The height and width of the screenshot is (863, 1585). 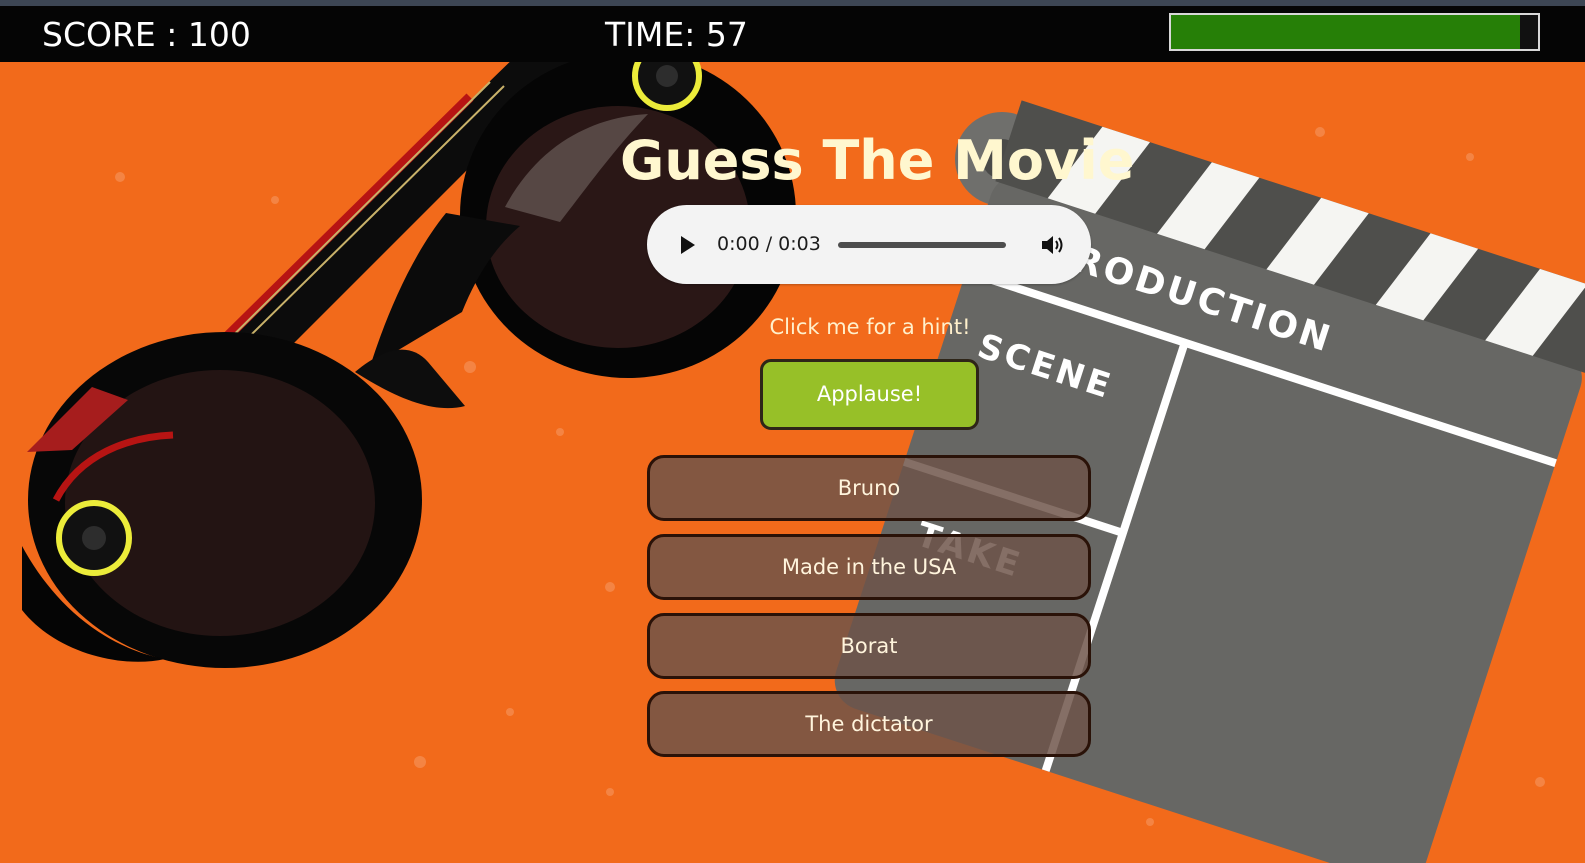 I want to click on play-button, so click(x=688, y=245).